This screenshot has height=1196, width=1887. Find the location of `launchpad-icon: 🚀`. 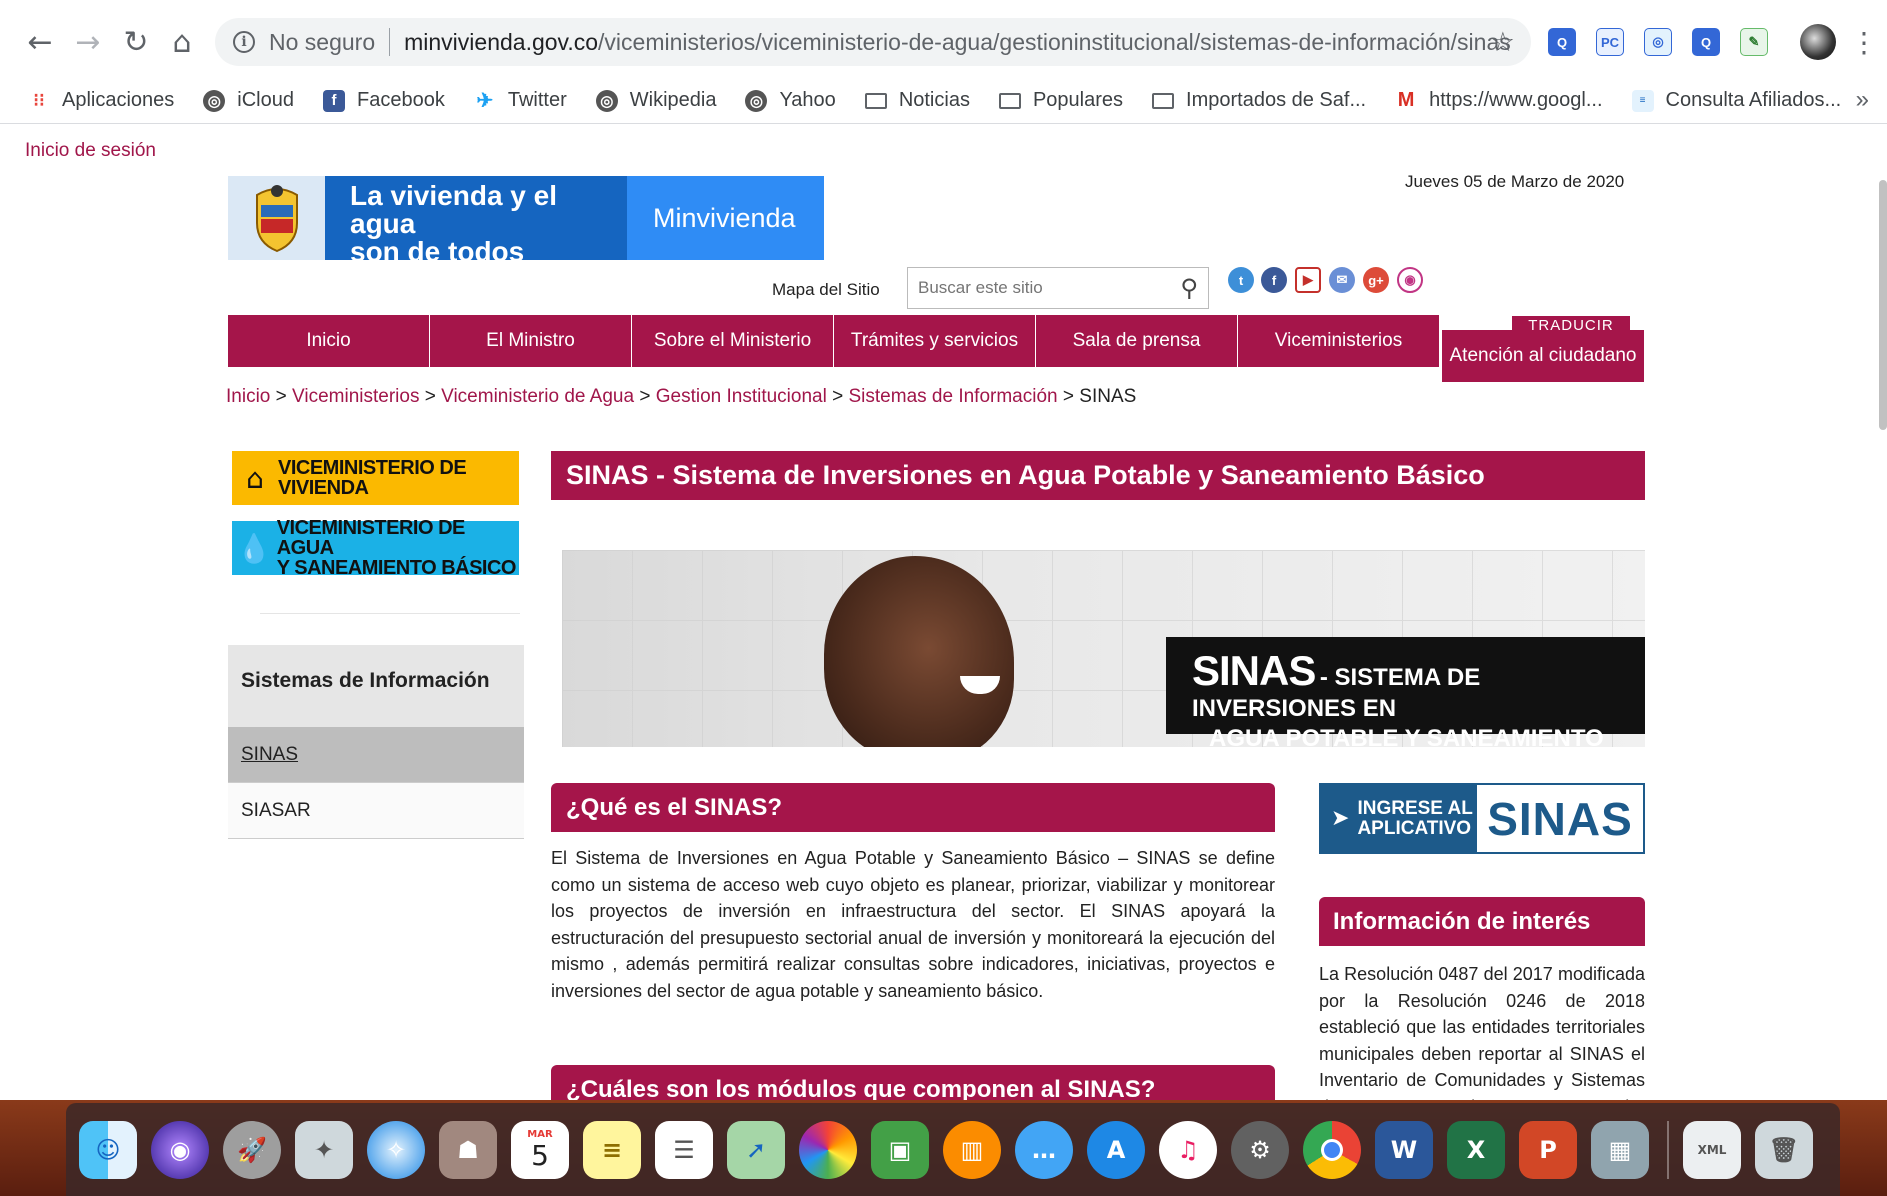

launchpad-icon: 🚀 is located at coordinates (252, 1149).